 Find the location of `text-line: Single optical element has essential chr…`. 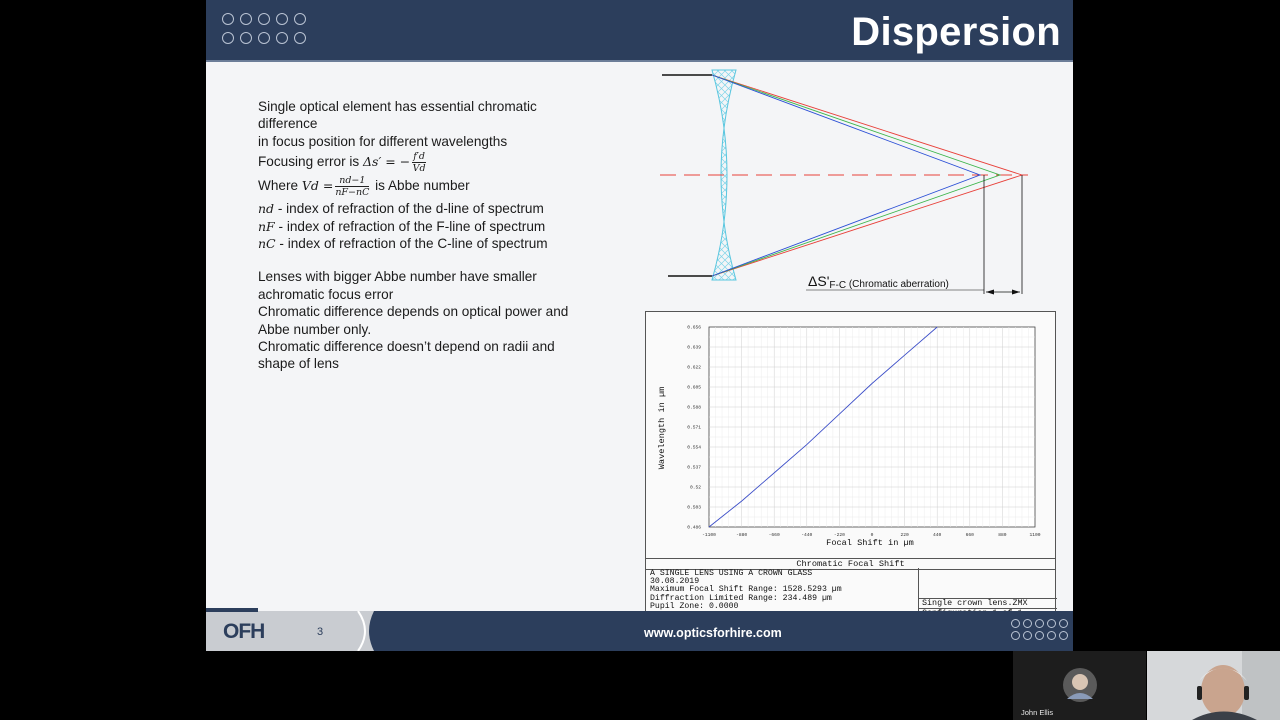

text-line: Single optical element has essential chr… is located at coordinates (397, 106).